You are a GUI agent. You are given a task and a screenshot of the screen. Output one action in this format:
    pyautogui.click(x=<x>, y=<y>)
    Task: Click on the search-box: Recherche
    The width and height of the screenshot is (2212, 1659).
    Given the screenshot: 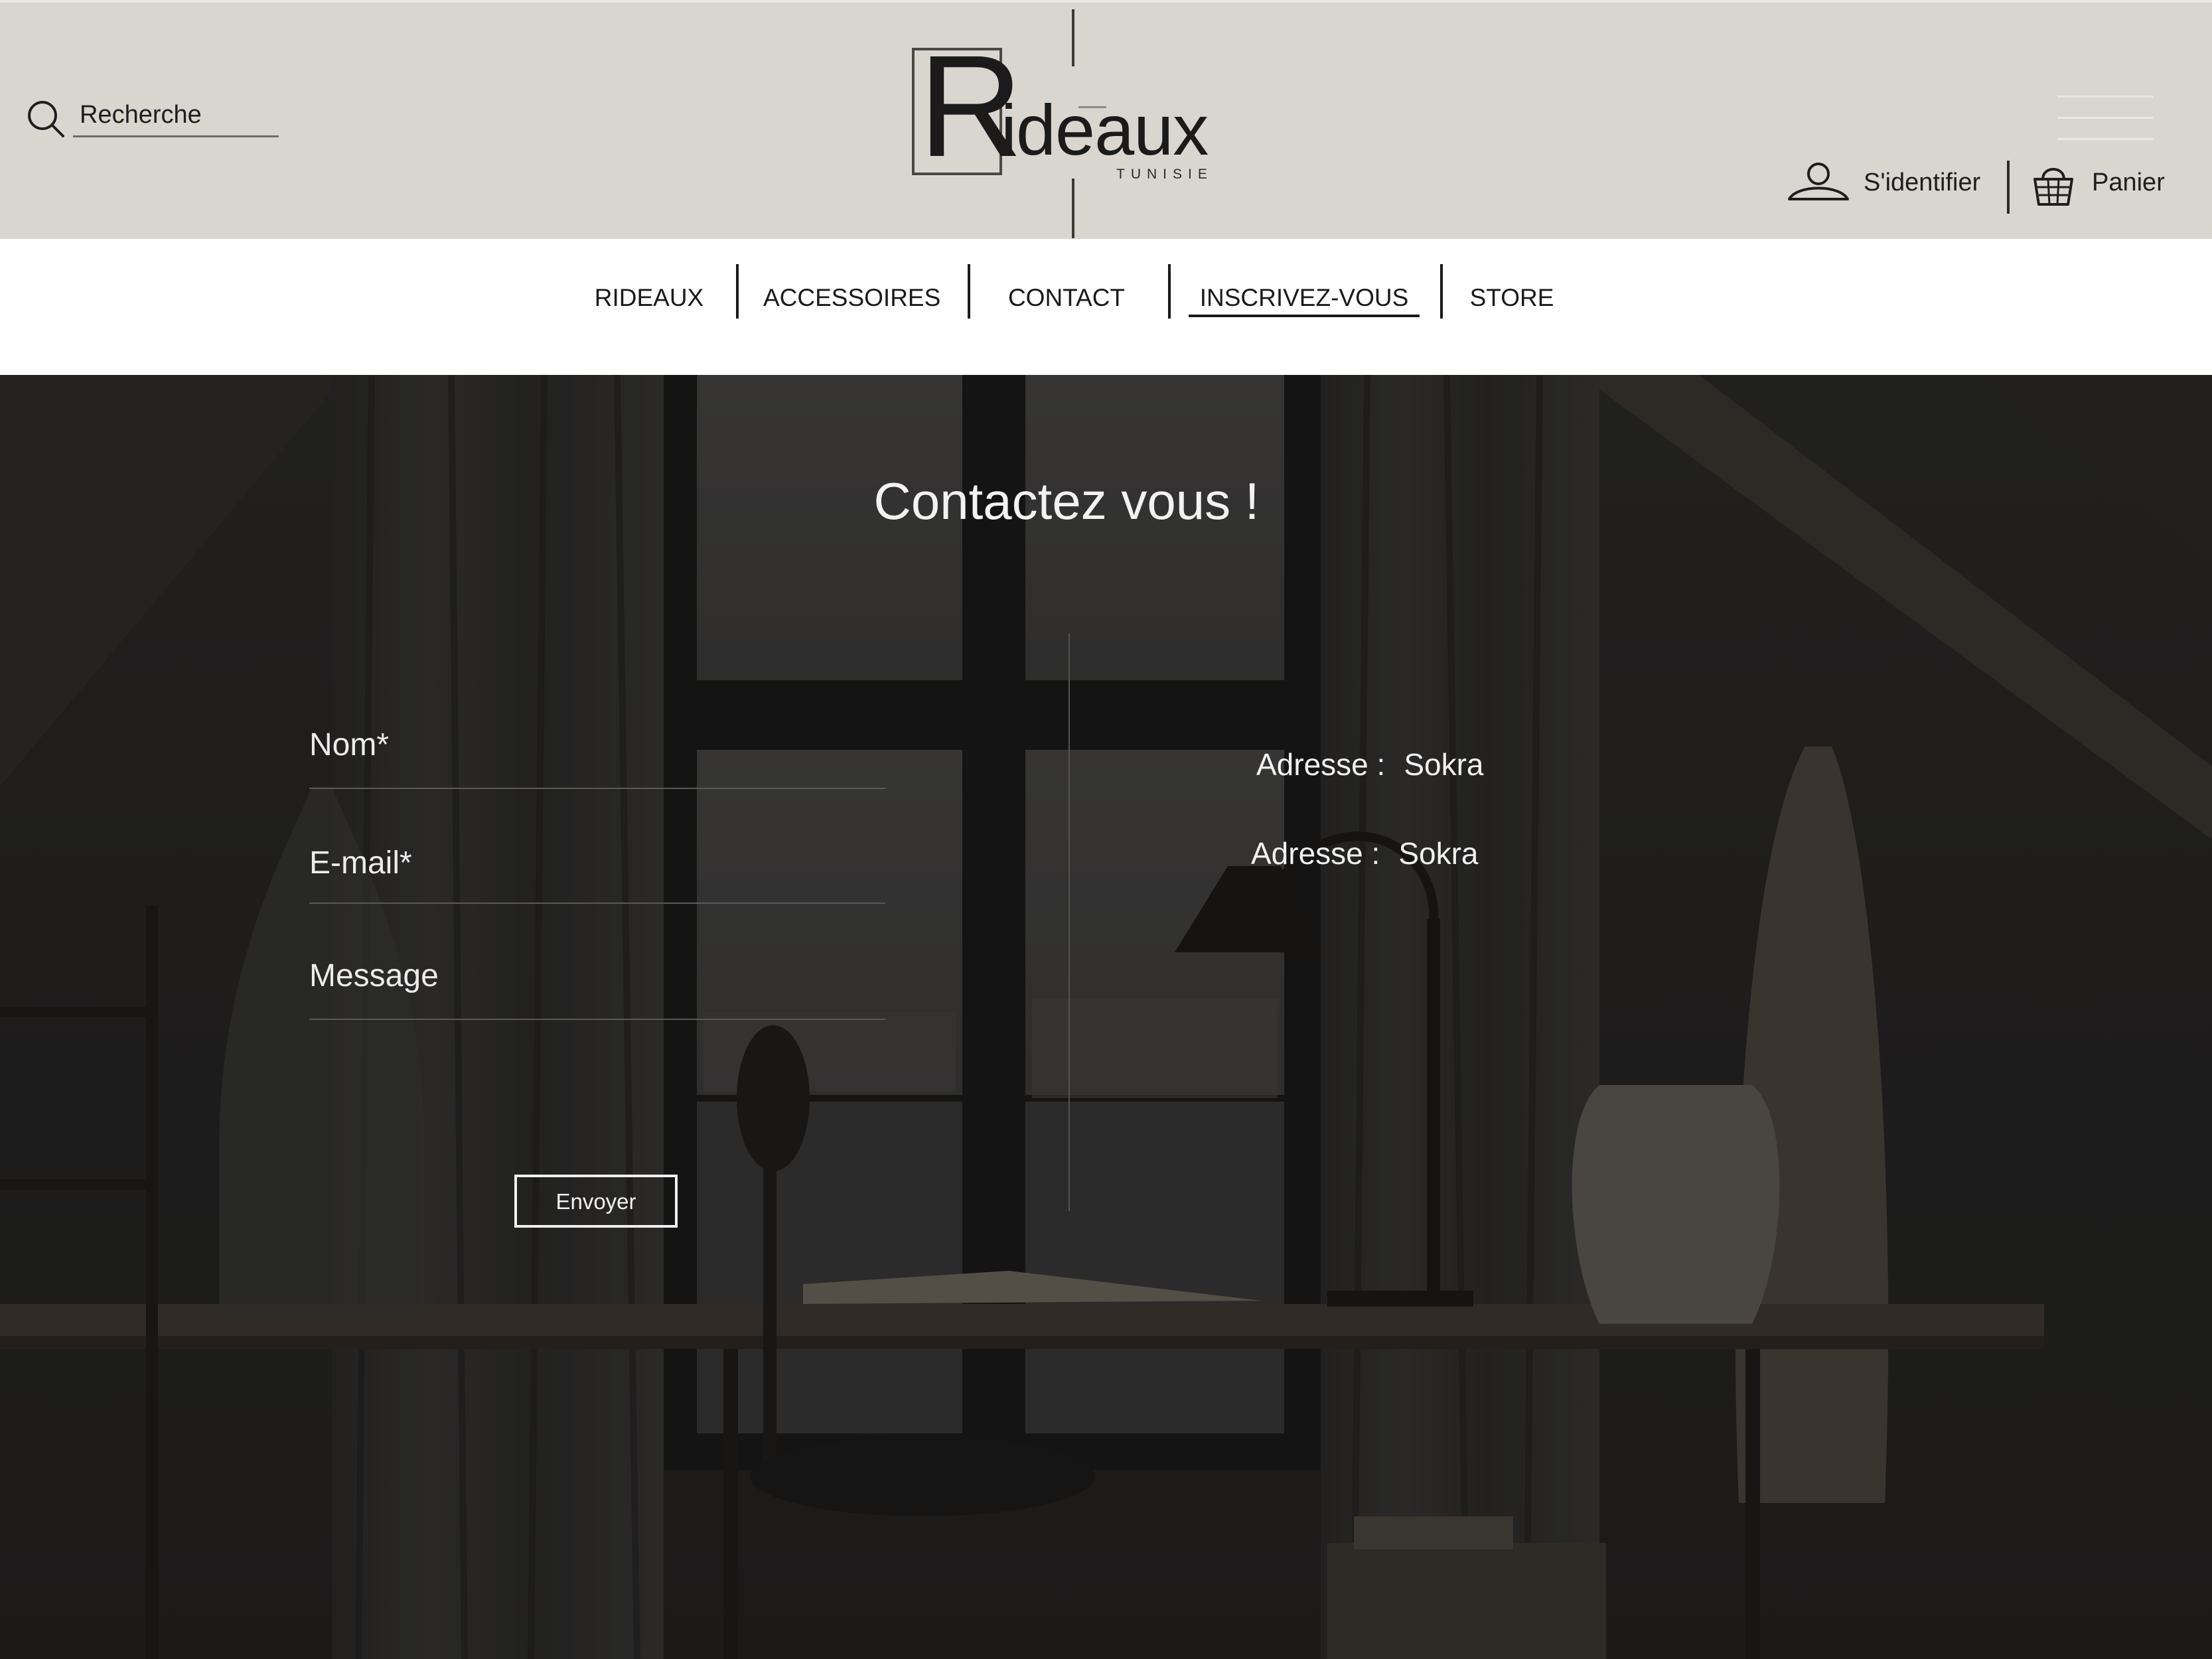 What is the action you would take?
    pyautogui.click(x=152, y=118)
    